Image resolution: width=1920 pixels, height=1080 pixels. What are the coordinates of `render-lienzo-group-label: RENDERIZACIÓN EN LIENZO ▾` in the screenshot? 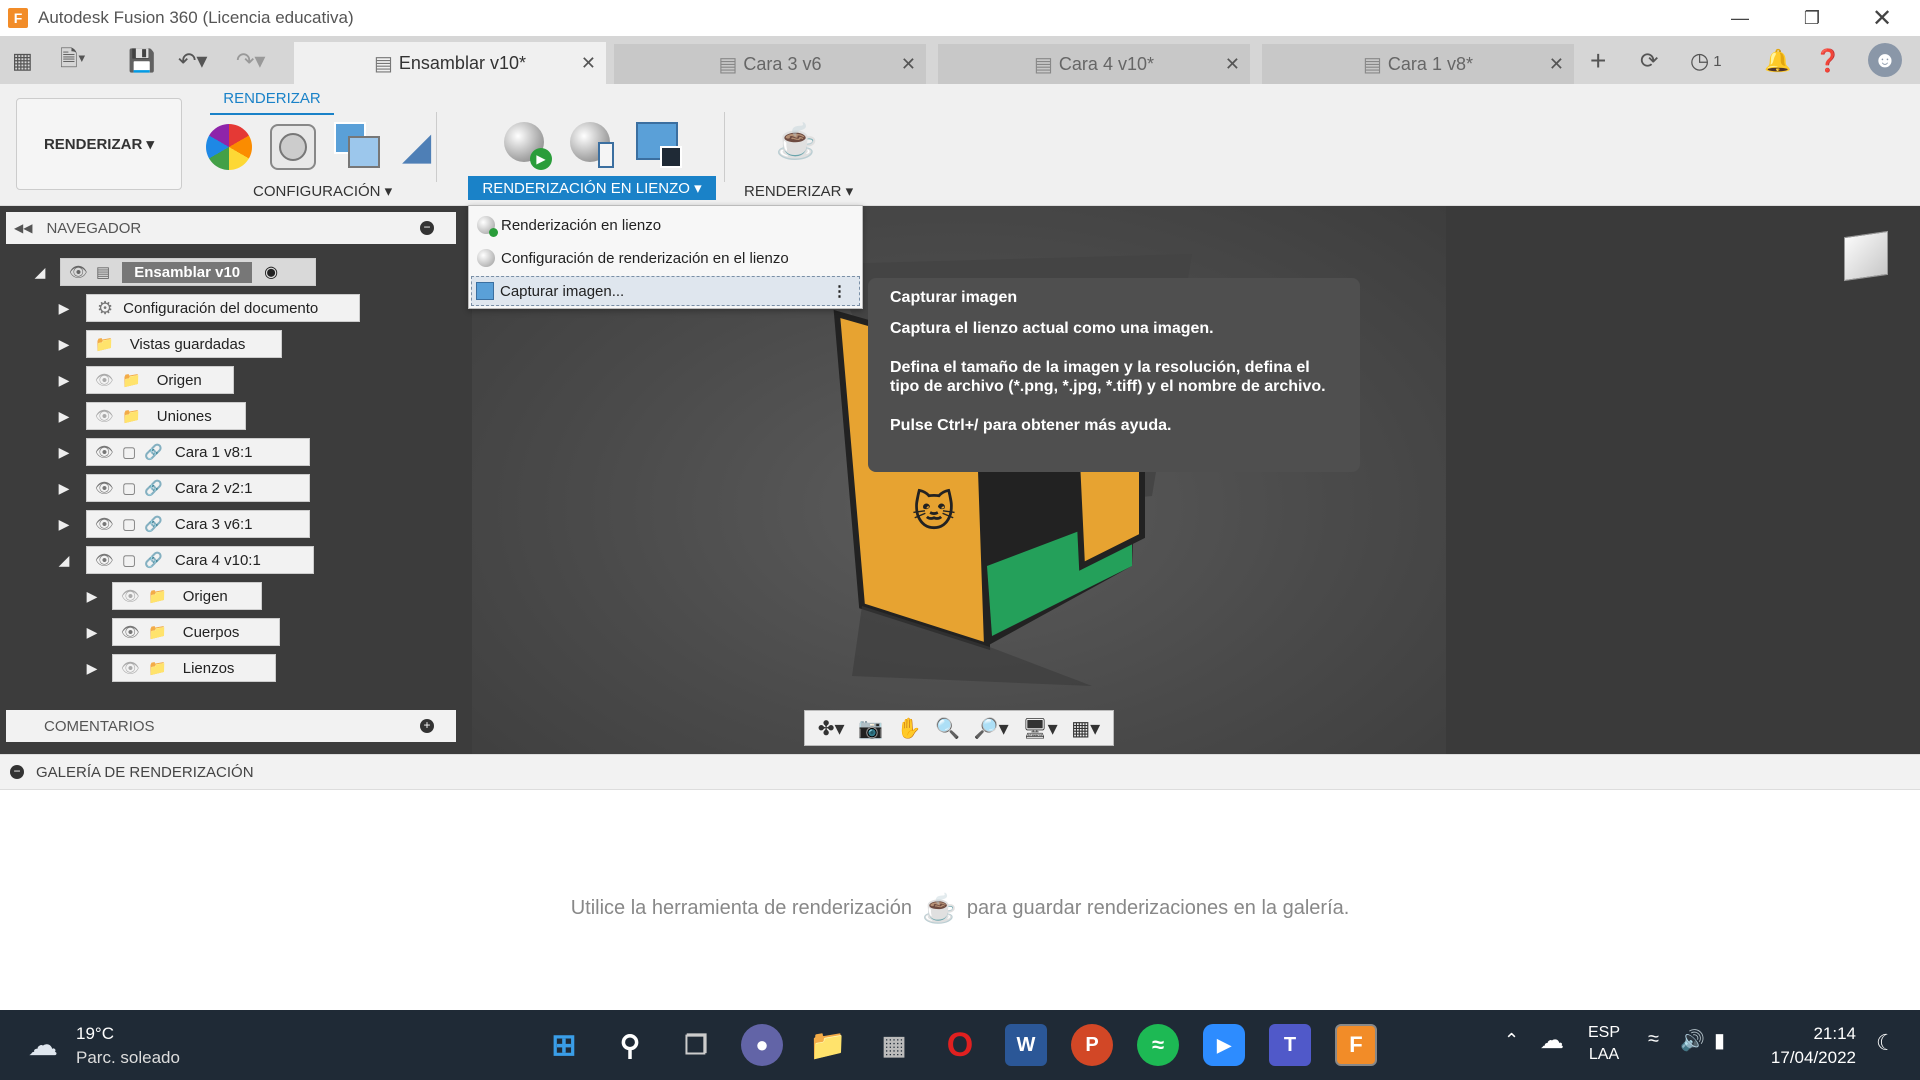 It's located at (592, 188).